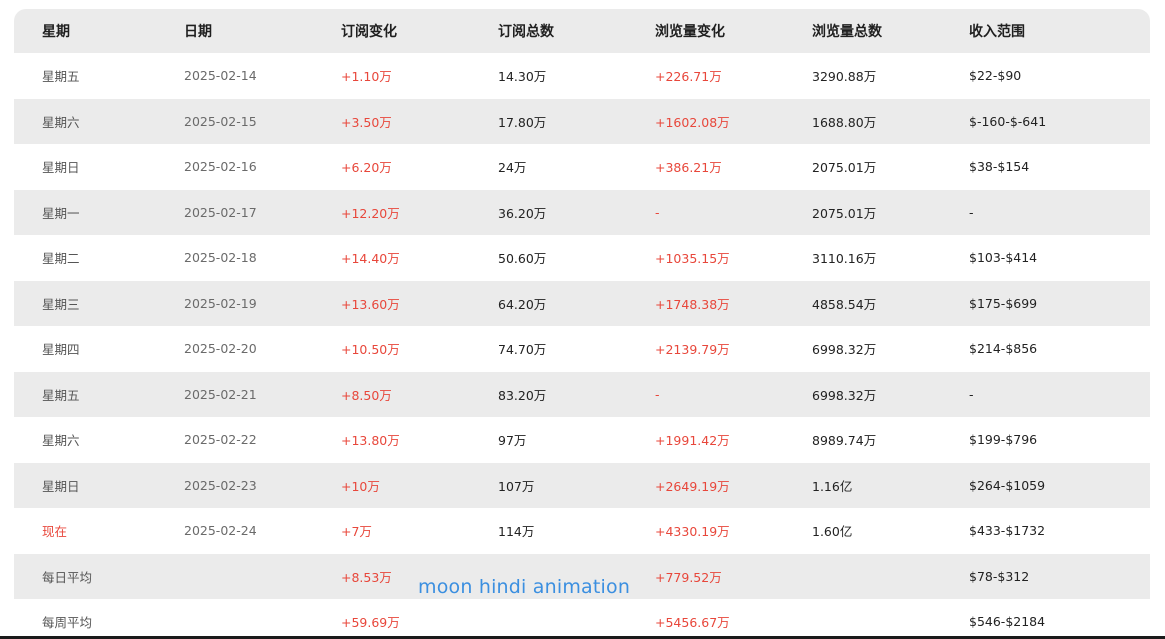  What do you see at coordinates (995, 76) in the screenshot?
I see `cell-income-range: $22-$90` at bounding box center [995, 76].